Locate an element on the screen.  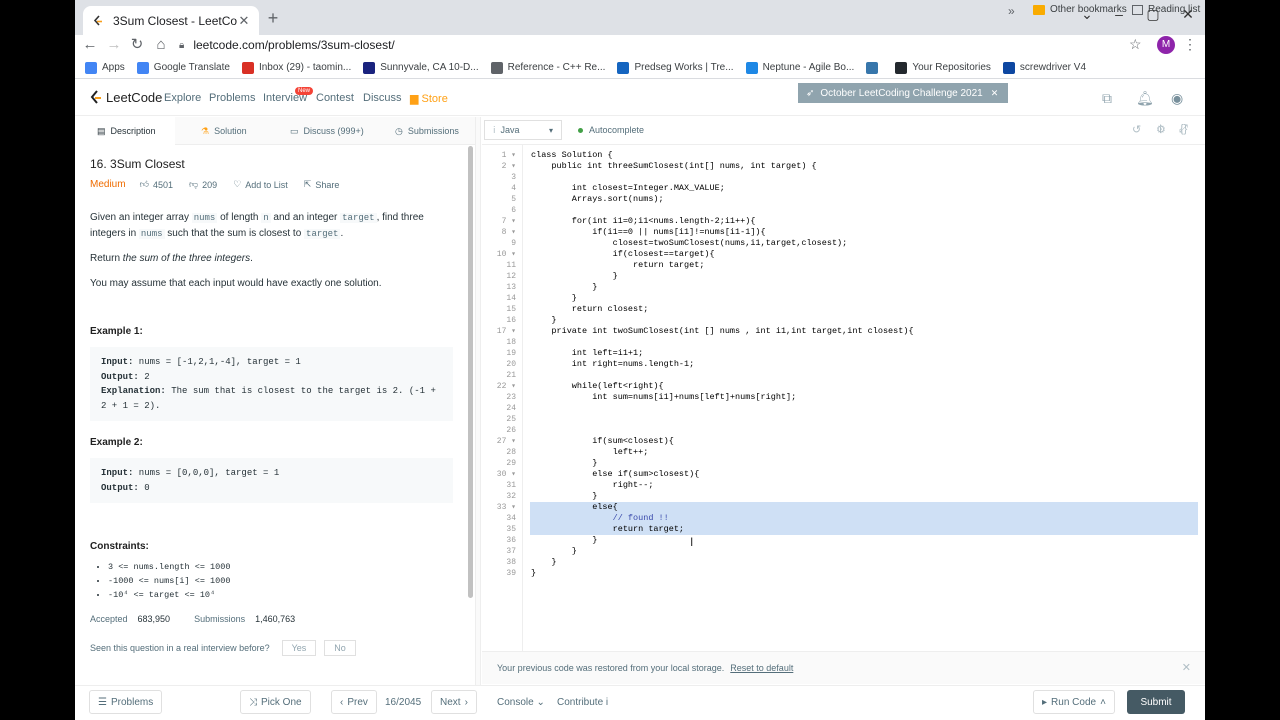
line-number: 31 is located at coordinates (511, 485).